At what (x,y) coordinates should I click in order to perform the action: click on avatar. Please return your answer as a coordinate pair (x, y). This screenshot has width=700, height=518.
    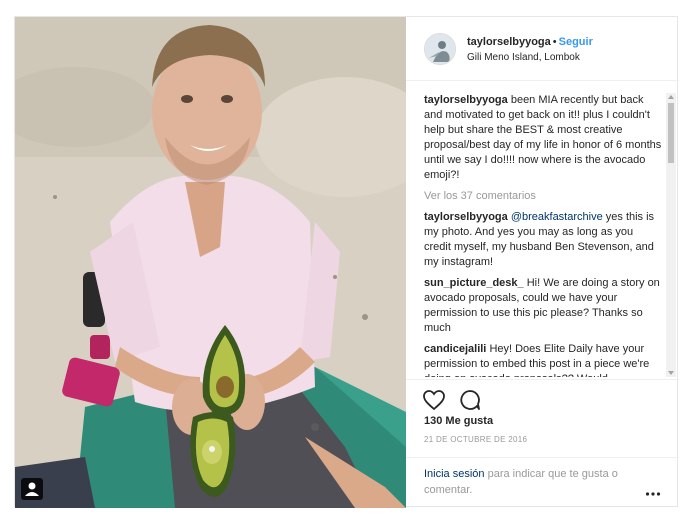
    Looking at the image, I should click on (440, 49).